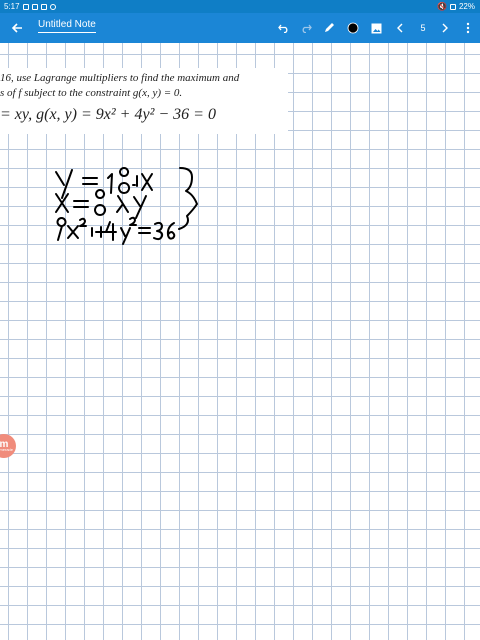 The height and width of the screenshot is (640, 480). I want to click on mute-icon: 🔇, so click(442, 6).